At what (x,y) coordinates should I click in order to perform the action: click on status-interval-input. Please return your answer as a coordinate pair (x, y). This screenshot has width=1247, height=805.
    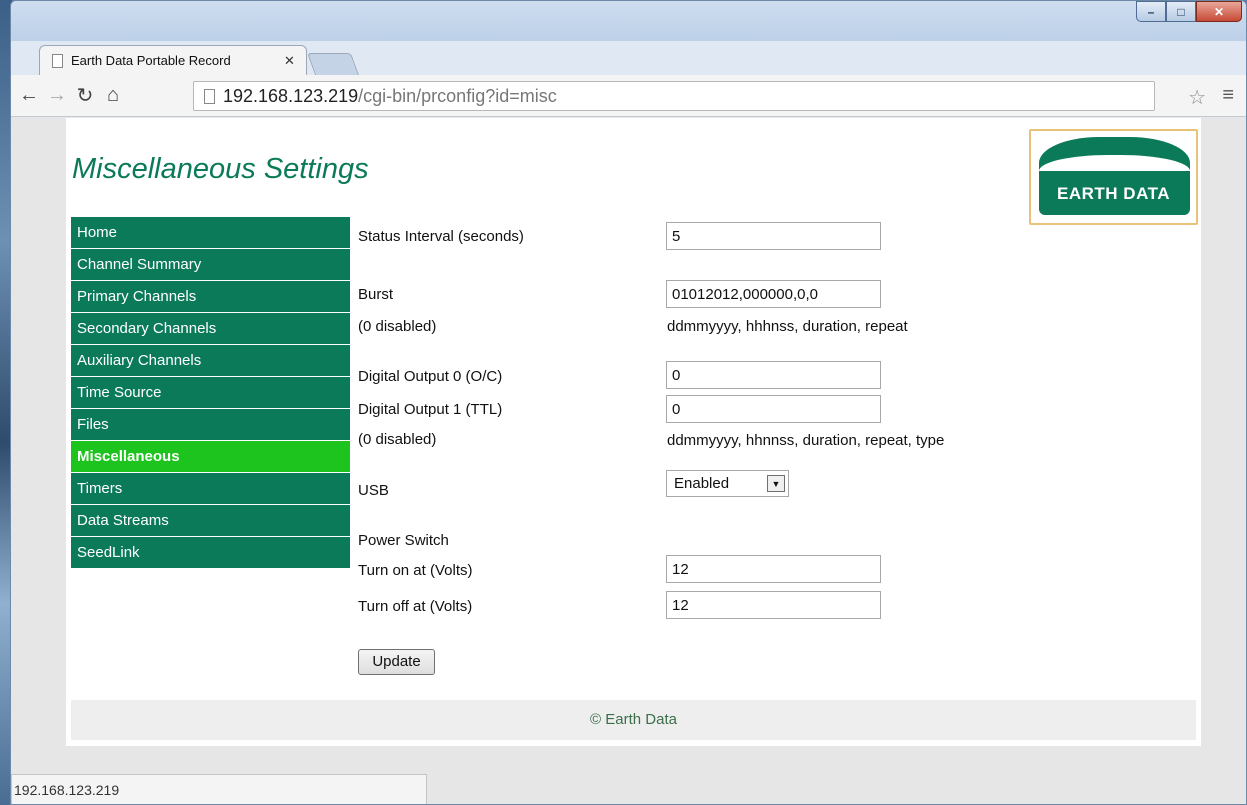
    Looking at the image, I should click on (773, 236).